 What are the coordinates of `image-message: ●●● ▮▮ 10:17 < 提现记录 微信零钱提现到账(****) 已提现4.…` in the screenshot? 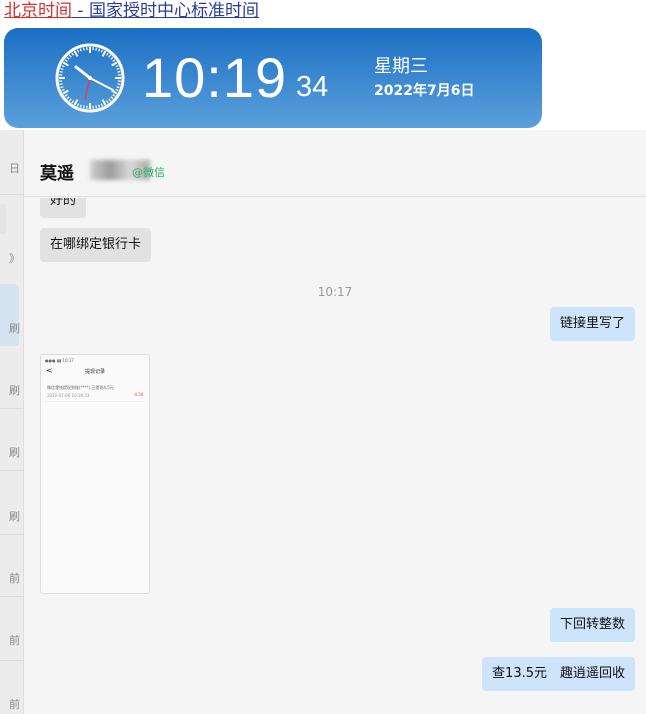 It's located at (95, 474).